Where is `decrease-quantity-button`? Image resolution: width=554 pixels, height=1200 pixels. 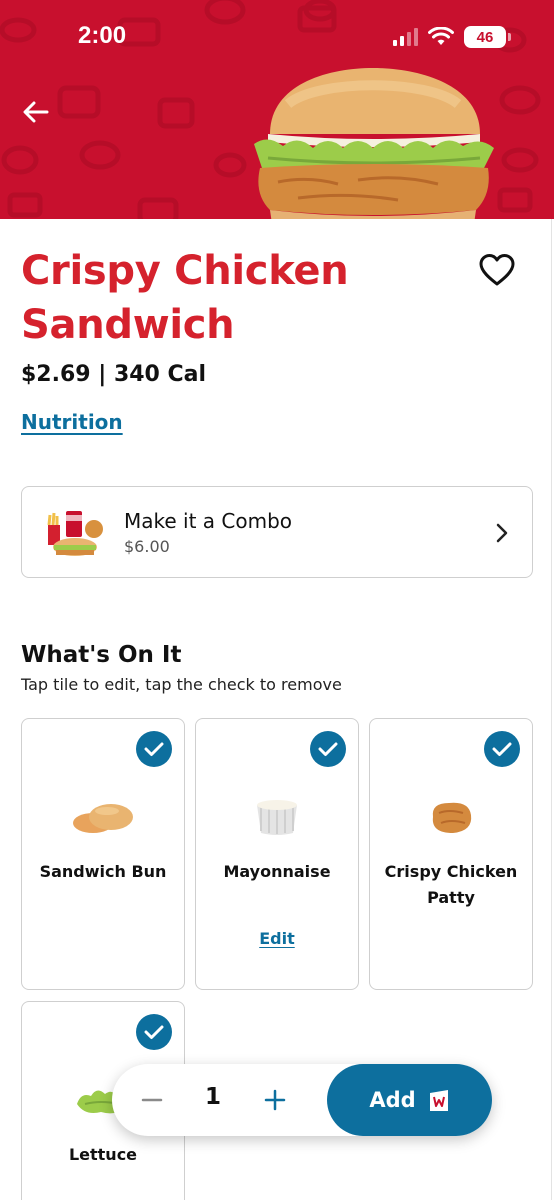 decrease-quantity-button is located at coordinates (152, 1100).